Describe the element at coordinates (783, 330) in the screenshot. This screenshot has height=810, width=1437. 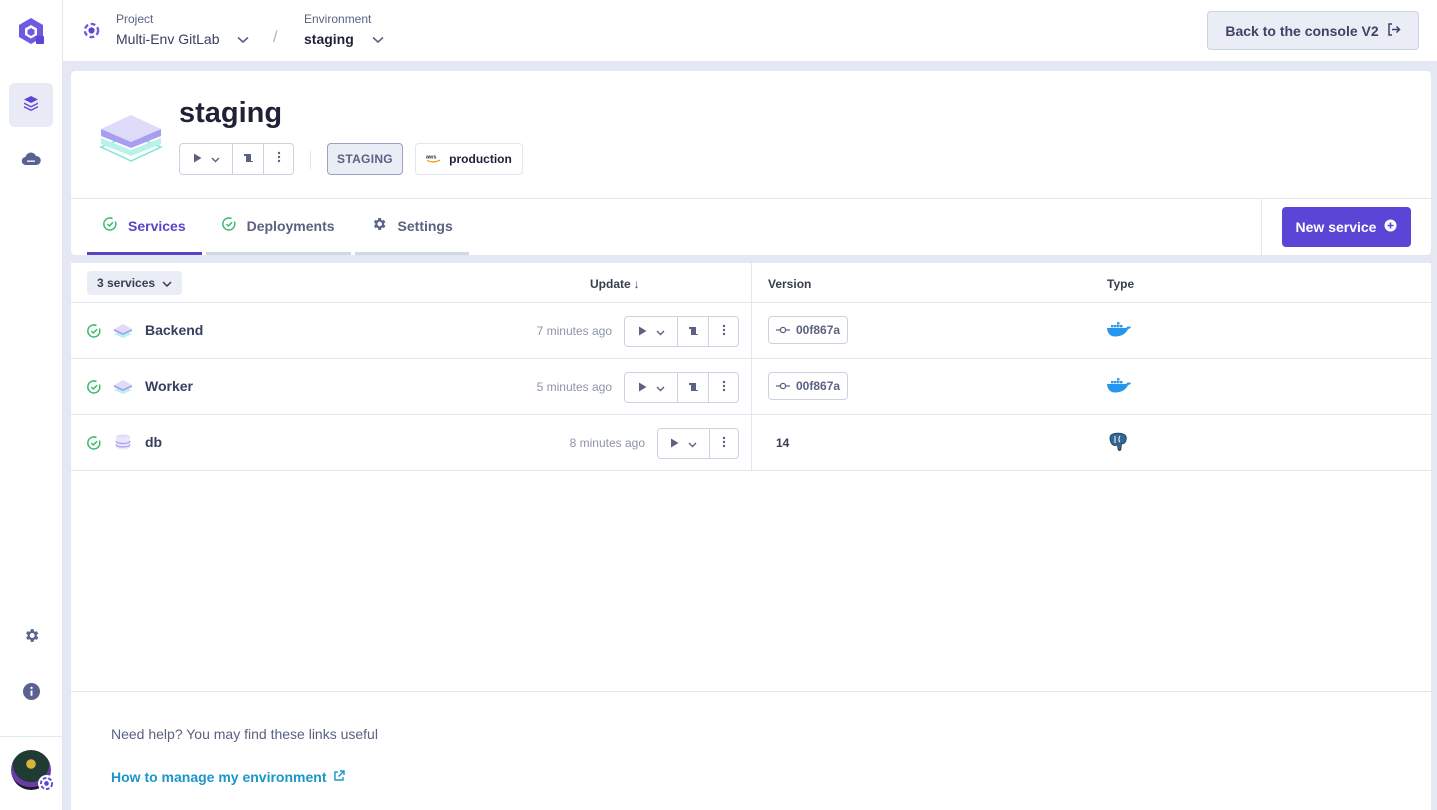
I see `git-commit-icon` at that location.